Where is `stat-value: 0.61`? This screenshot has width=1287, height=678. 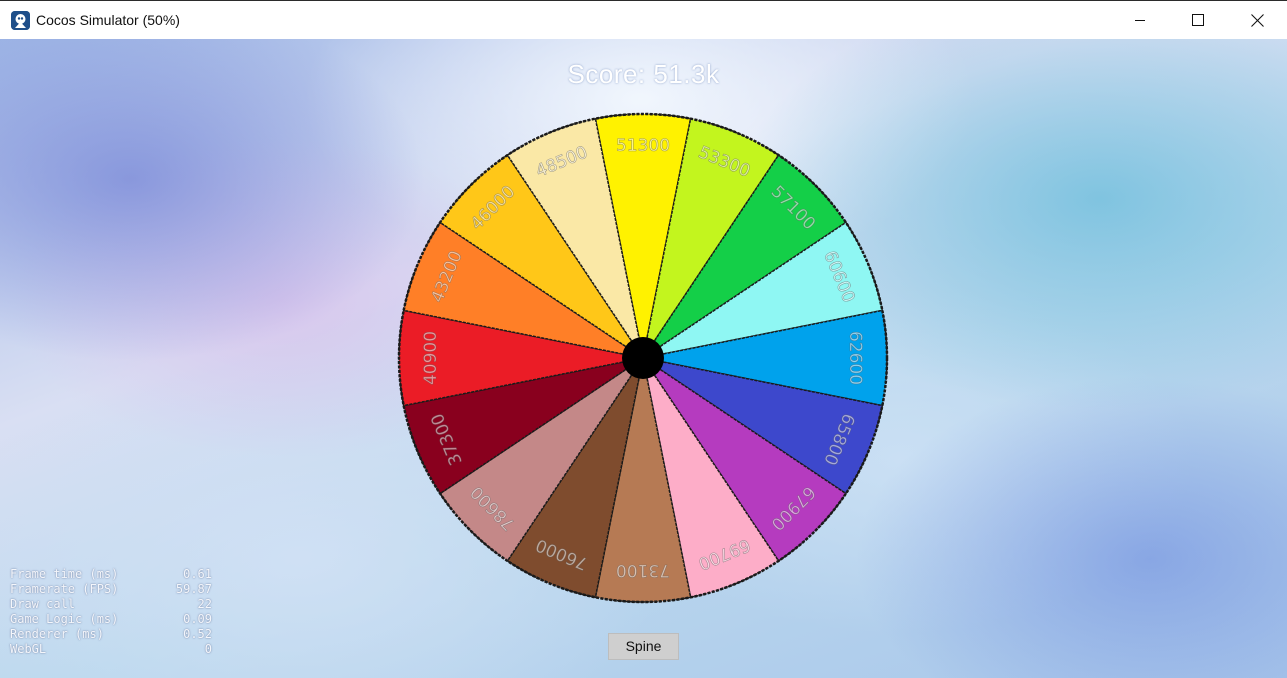 stat-value: 0.61 is located at coordinates (197, 574).